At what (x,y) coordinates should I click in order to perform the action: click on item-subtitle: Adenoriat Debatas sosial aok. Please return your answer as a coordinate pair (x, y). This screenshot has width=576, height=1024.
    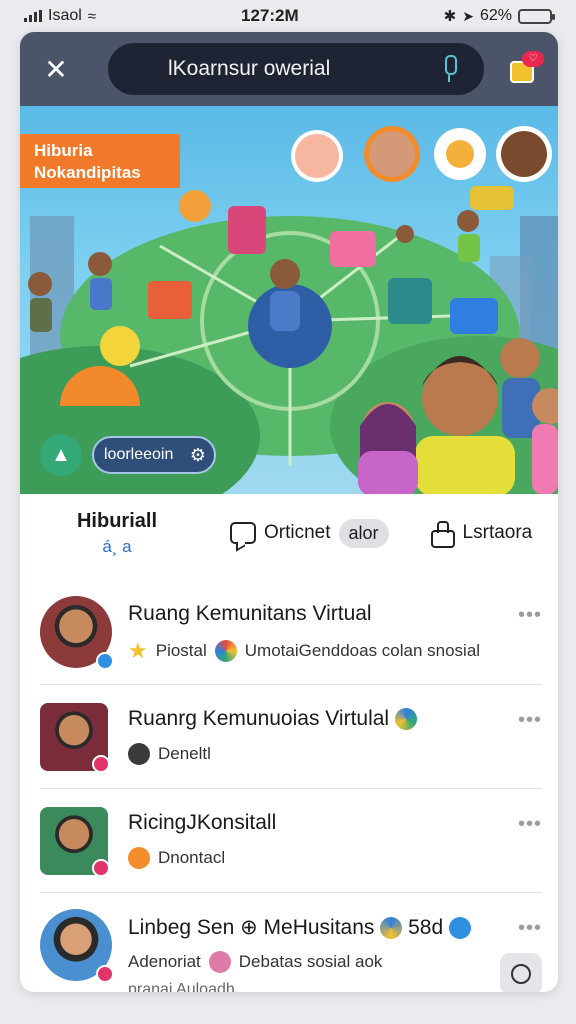
    Looking at the image, I should click on (255, 962).